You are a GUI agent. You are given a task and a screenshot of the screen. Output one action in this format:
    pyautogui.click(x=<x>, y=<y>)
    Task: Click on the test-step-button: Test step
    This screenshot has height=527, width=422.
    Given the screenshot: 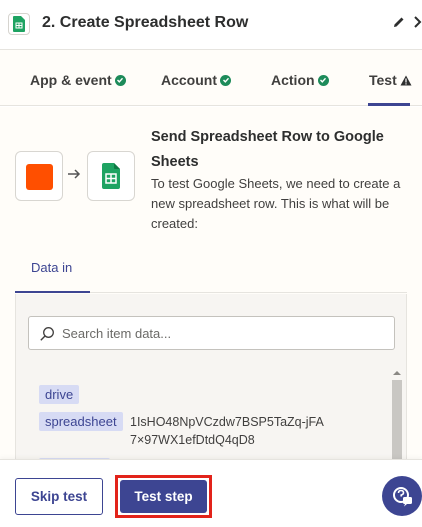 What is the action you would take?
    pyautogui.click(x=163, y=496)
    